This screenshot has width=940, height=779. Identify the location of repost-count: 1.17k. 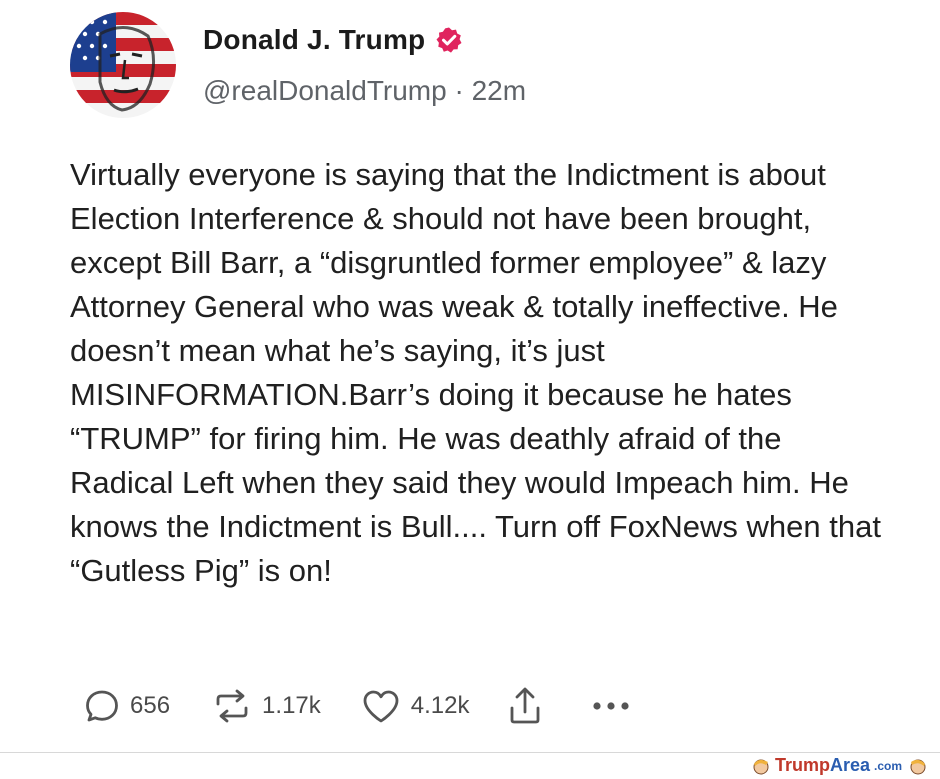
(291, 705).